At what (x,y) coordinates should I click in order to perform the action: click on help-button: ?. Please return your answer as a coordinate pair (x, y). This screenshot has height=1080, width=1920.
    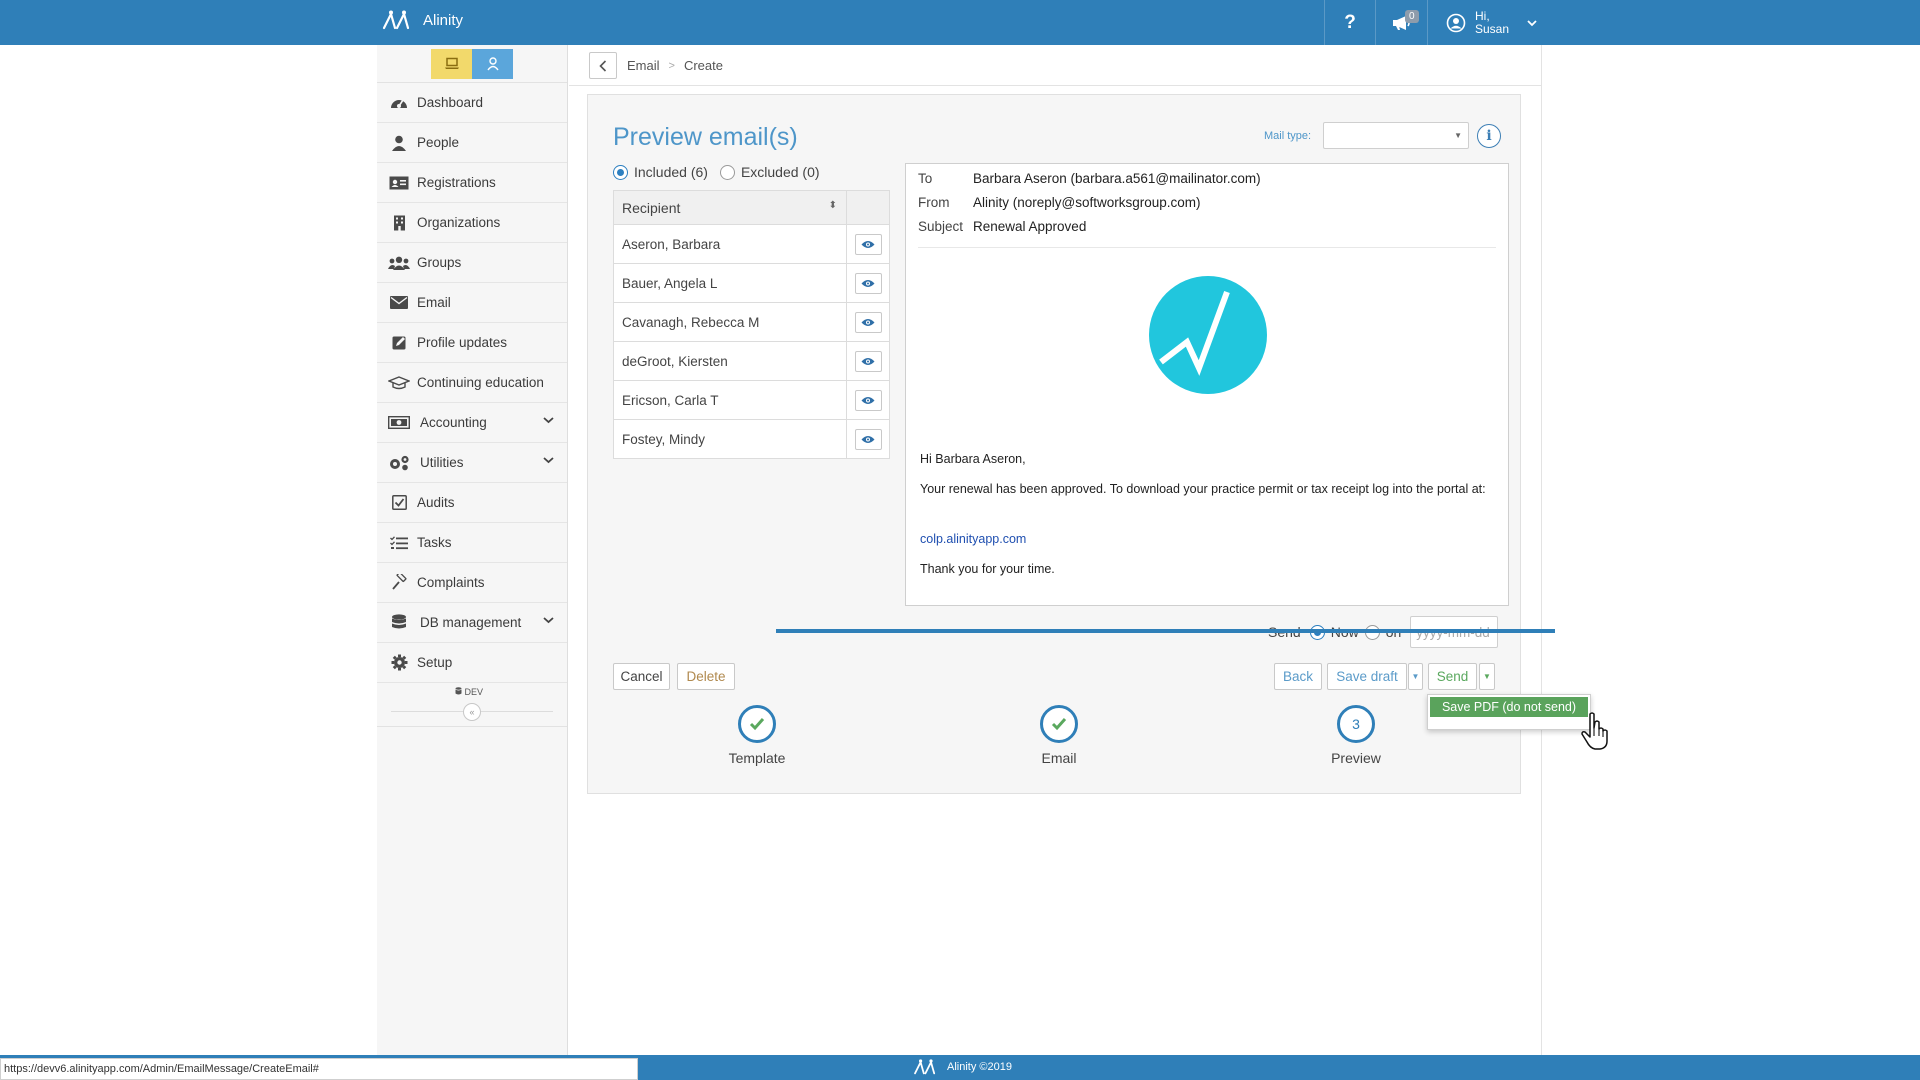
    Looking at the image, I should click on (1349, 22).